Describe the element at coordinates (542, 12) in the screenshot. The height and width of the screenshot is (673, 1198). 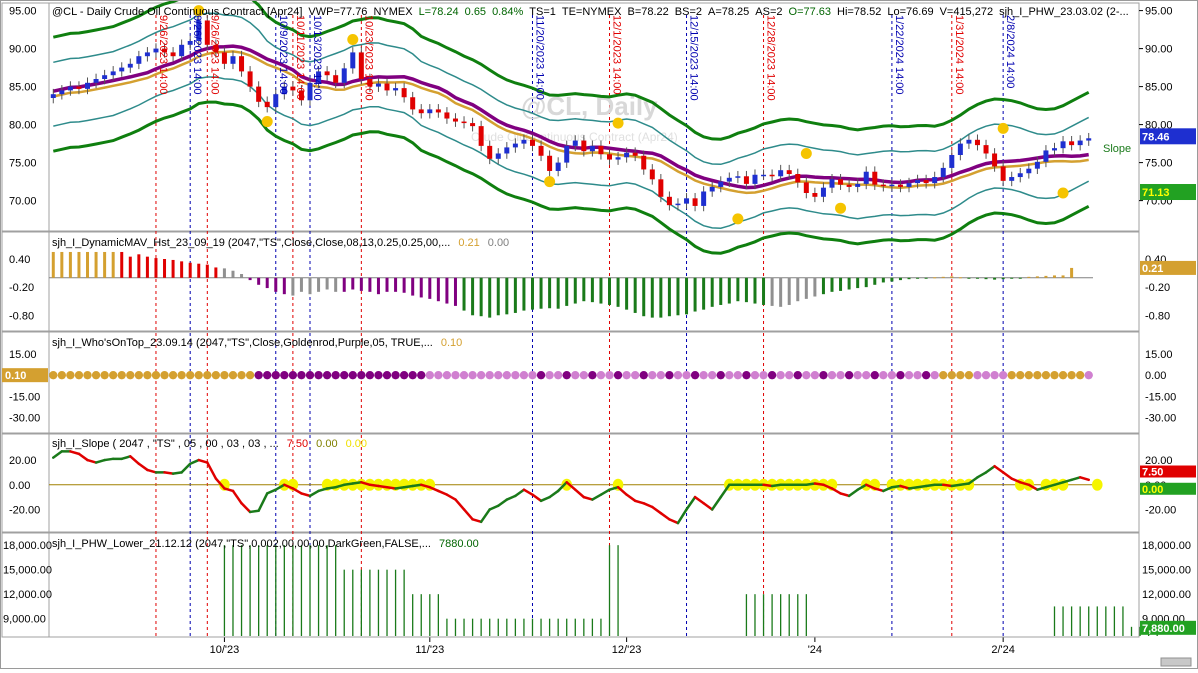
I see `header-stat: TS=1` at that location.